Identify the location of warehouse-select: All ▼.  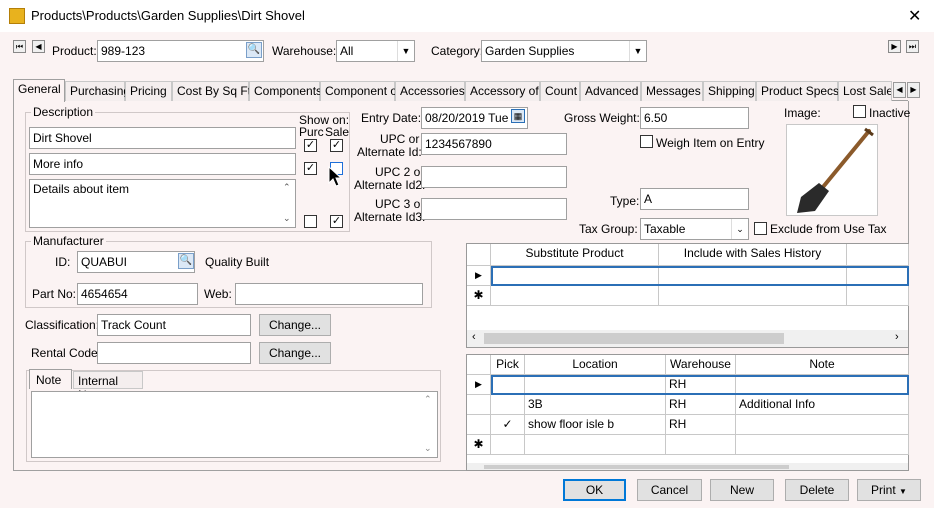
(375, 51).